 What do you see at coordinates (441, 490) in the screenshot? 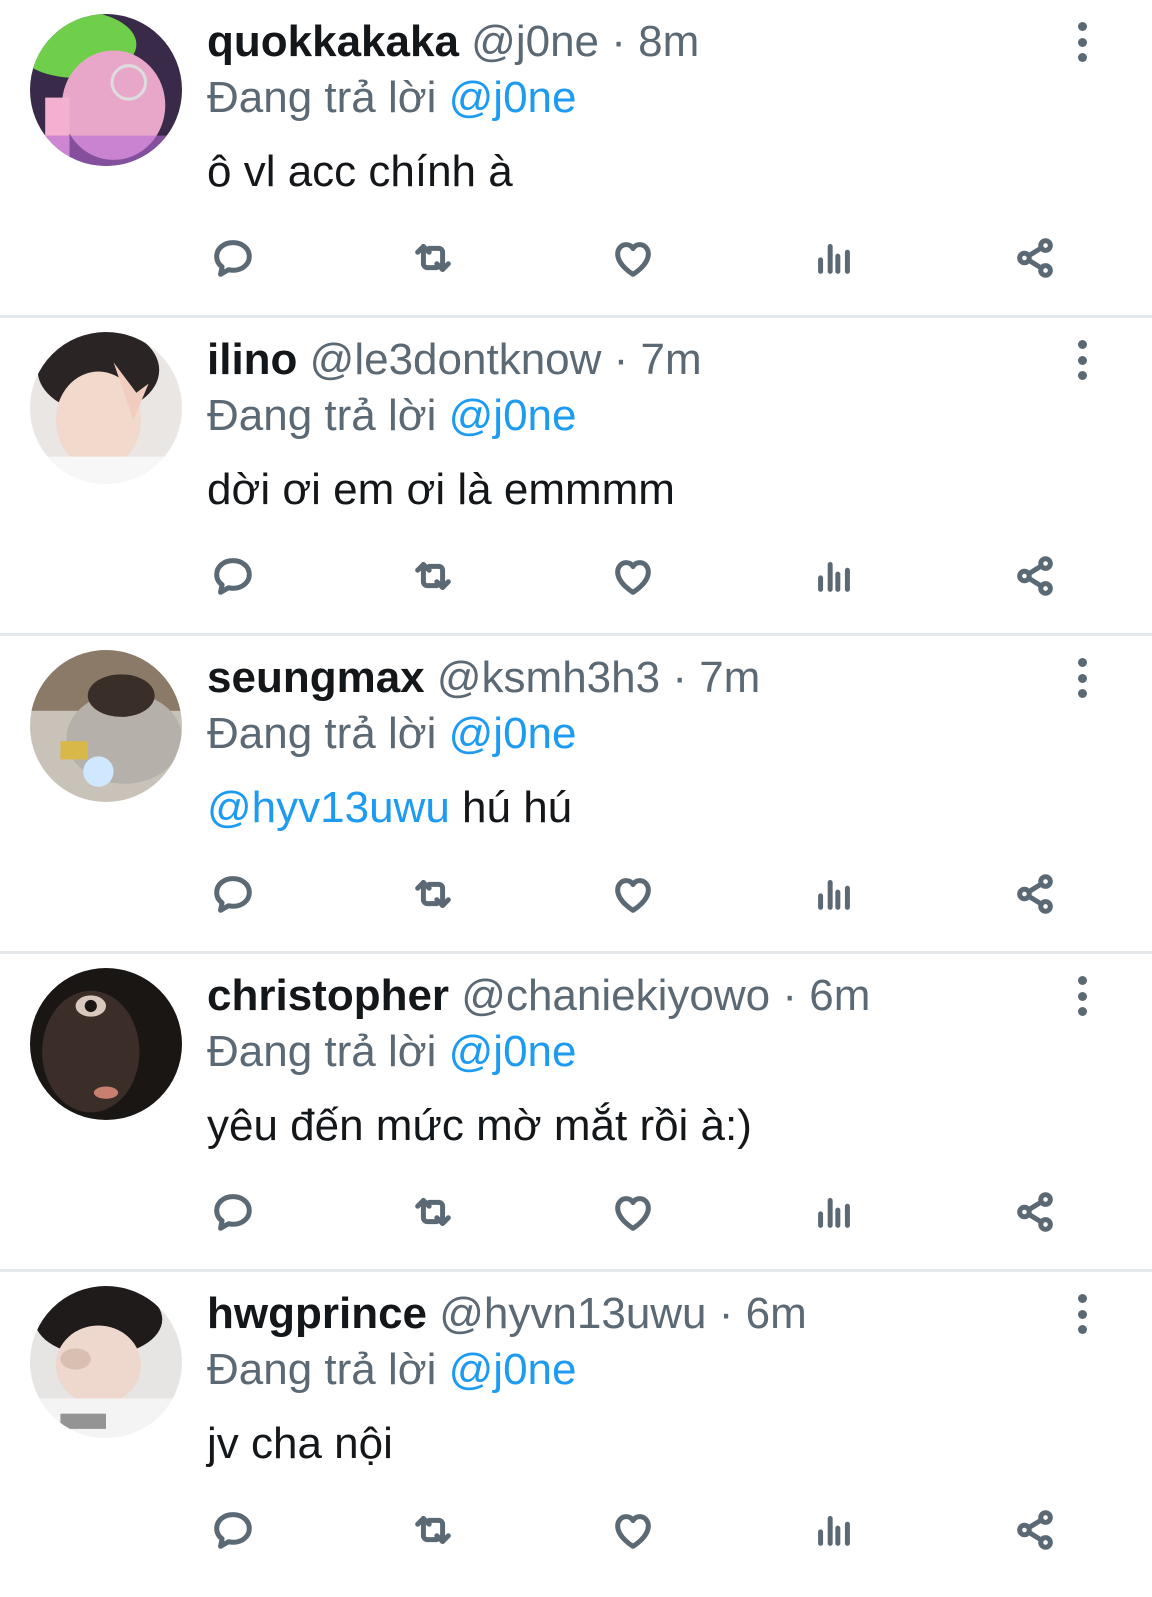
I see `tweet-text: dời ơi em ơi là emmmm` at bounding box center [441, 490].